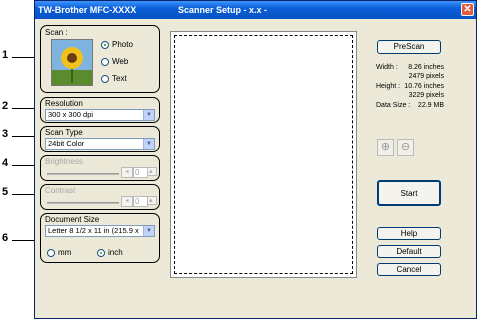 The height and width of the screenshot is (319, 477). What do you see at coordinates (467, 9) in the screenshot?
I see `close-icon: ✕` at bounding box center [467, 9].